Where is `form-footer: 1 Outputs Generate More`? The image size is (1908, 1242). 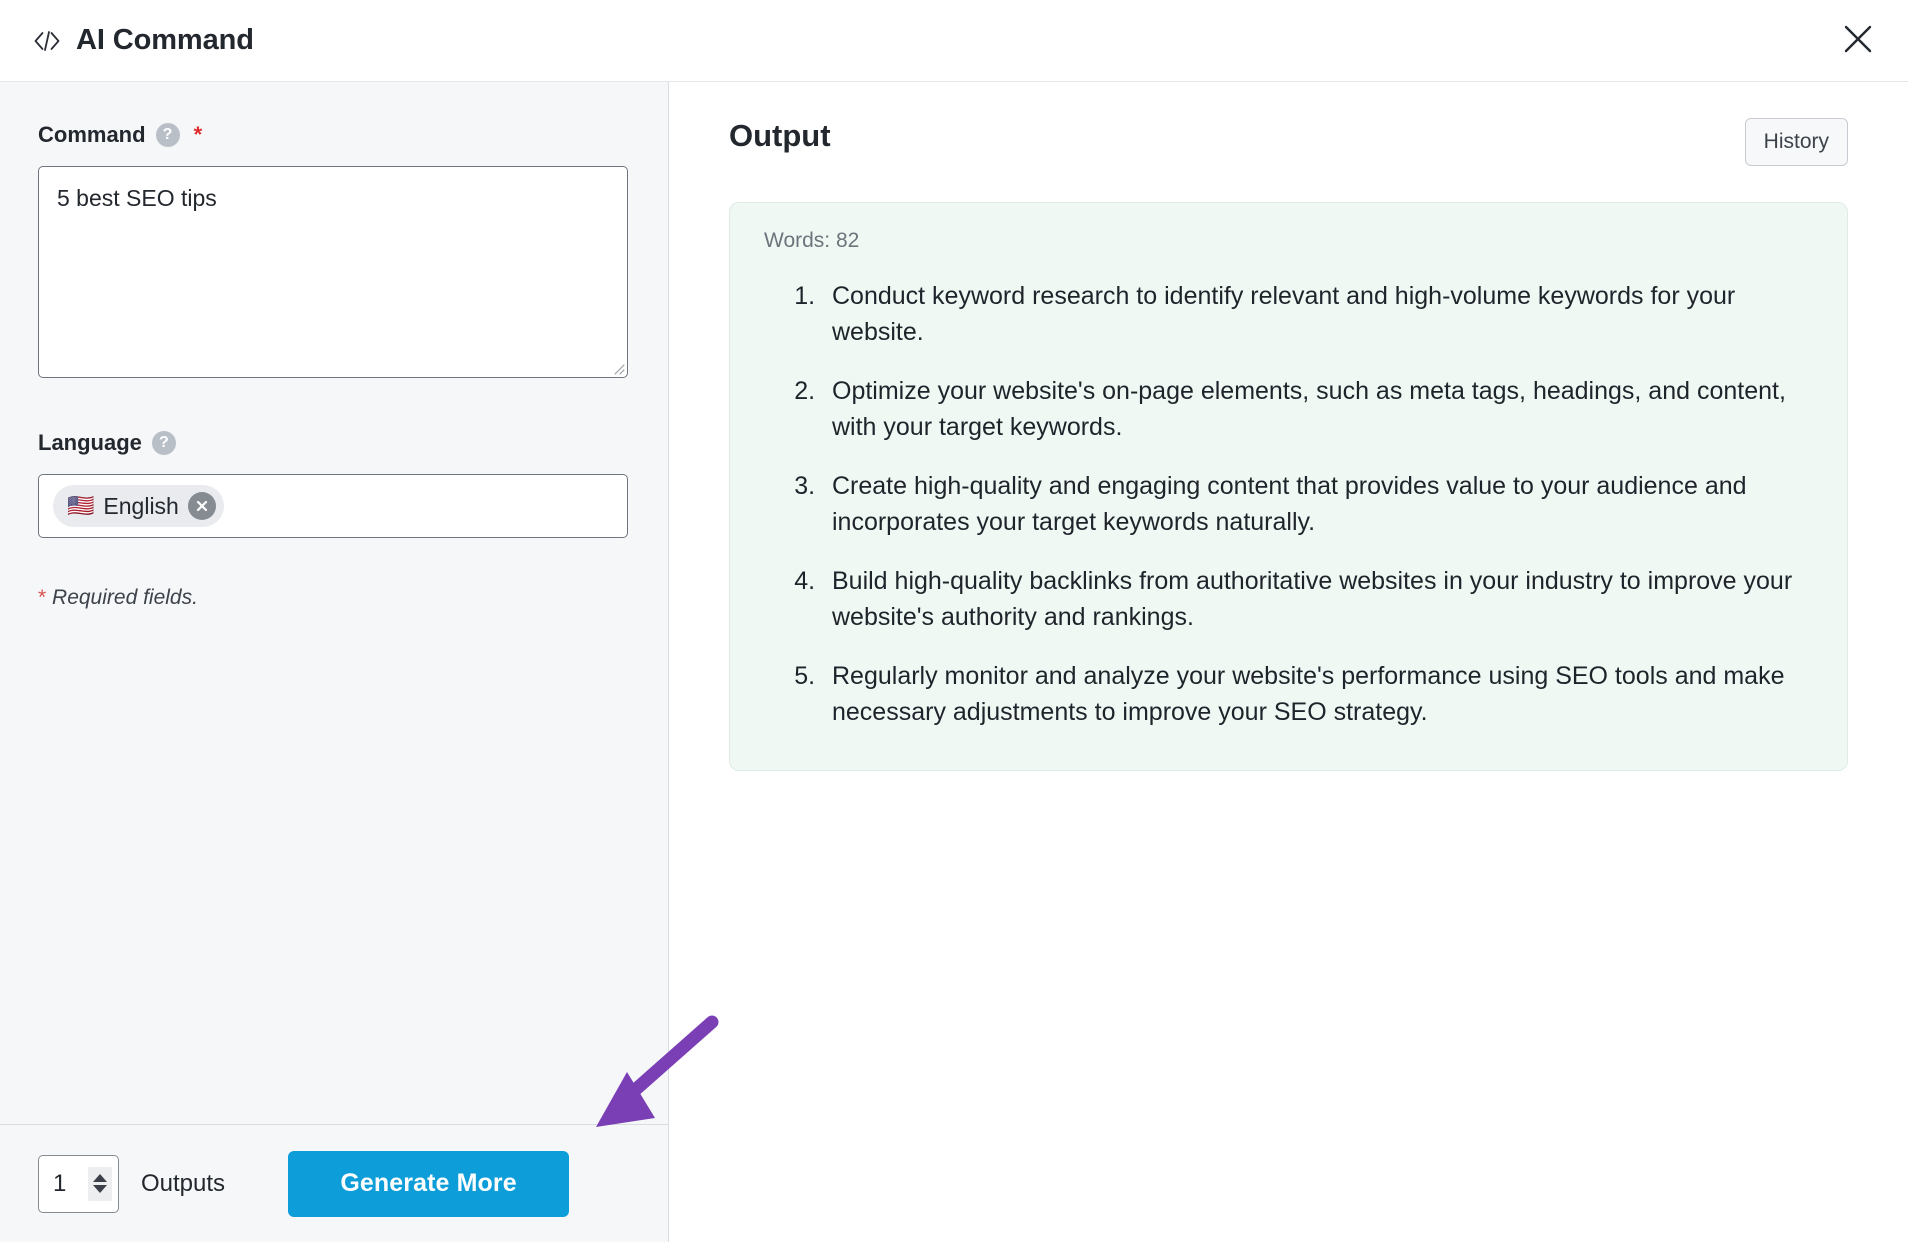 form-footer: 1 Outputs Generate More is located at coordinates (334, 1183).